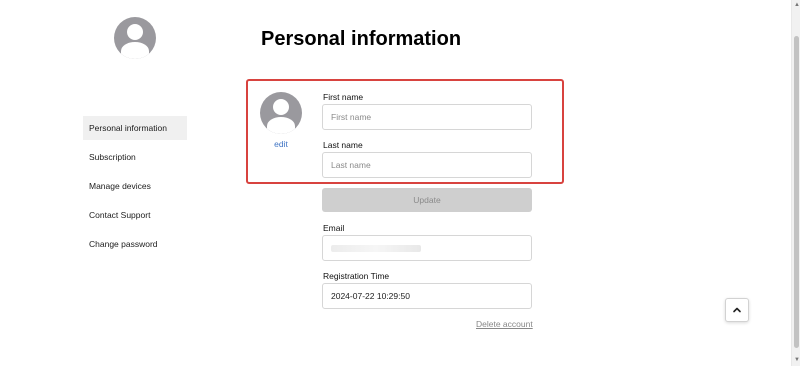 Image resolution: width=800 pixels, height=366 pixels. I want to click on email-label: Email, so click(334, 228).